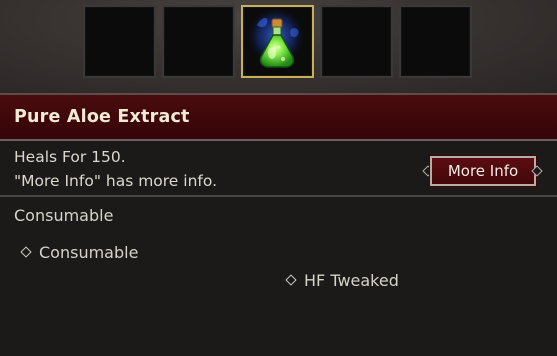 This screenshot has height=356, width=557. I want to click on potion-icon, so click(276, 39).